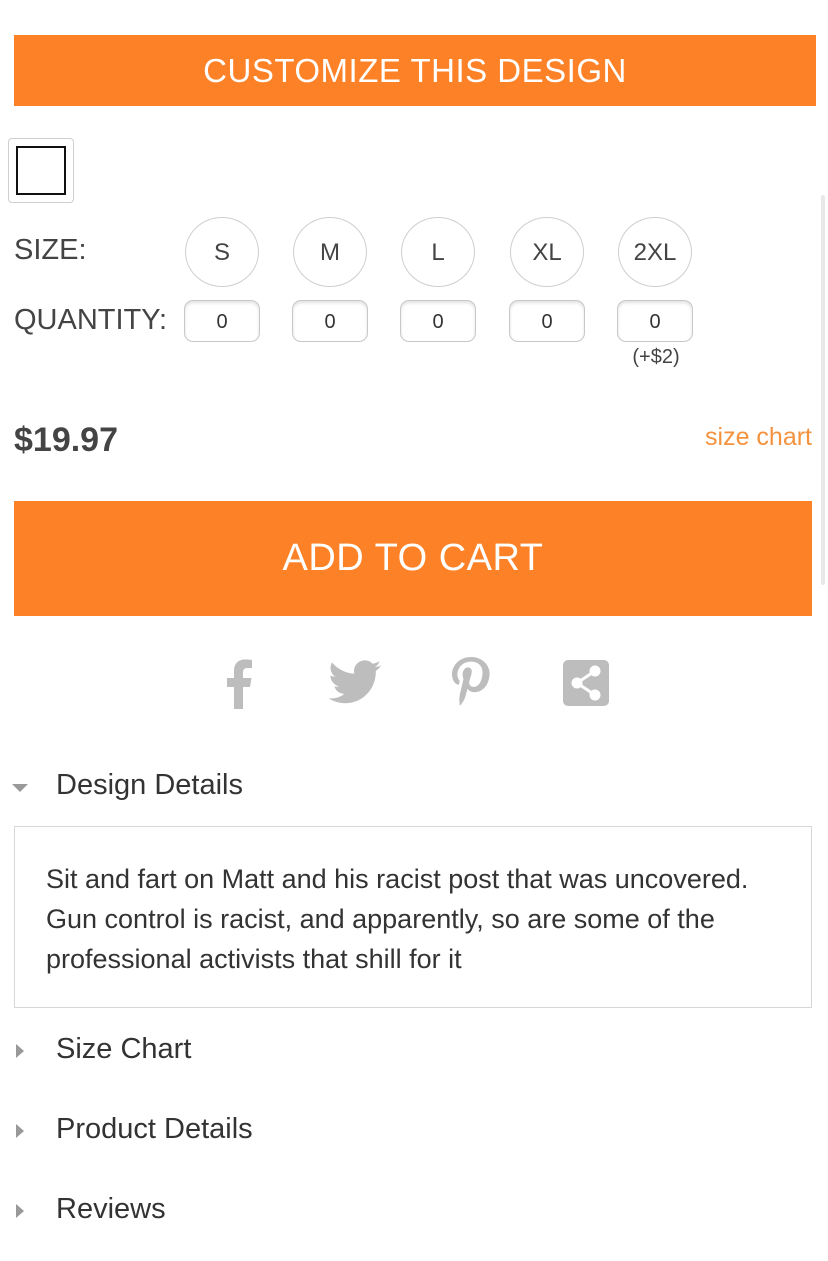  What do you see at coordinates (414, 790) in the screenshot?
I see `accordion-design-details: Design Details` at bounding box center [414, 790].